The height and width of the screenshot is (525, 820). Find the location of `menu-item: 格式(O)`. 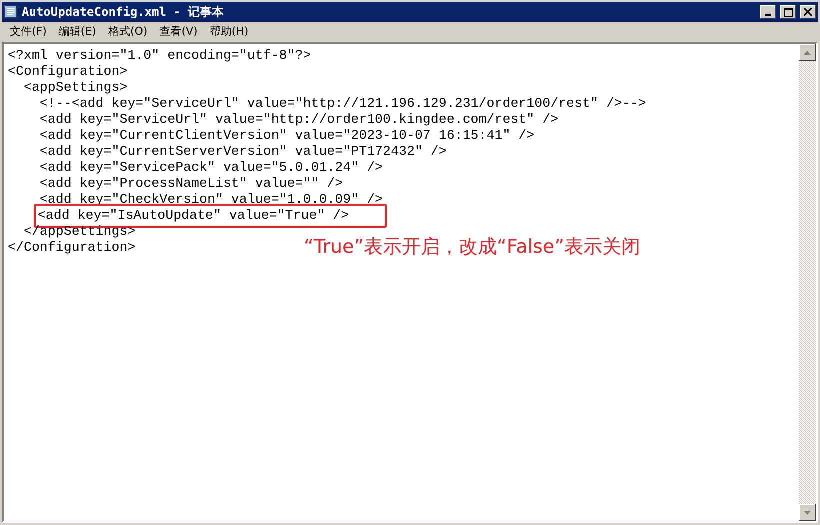

menu-item: 格式(O) is located at coordinates (128, 31).